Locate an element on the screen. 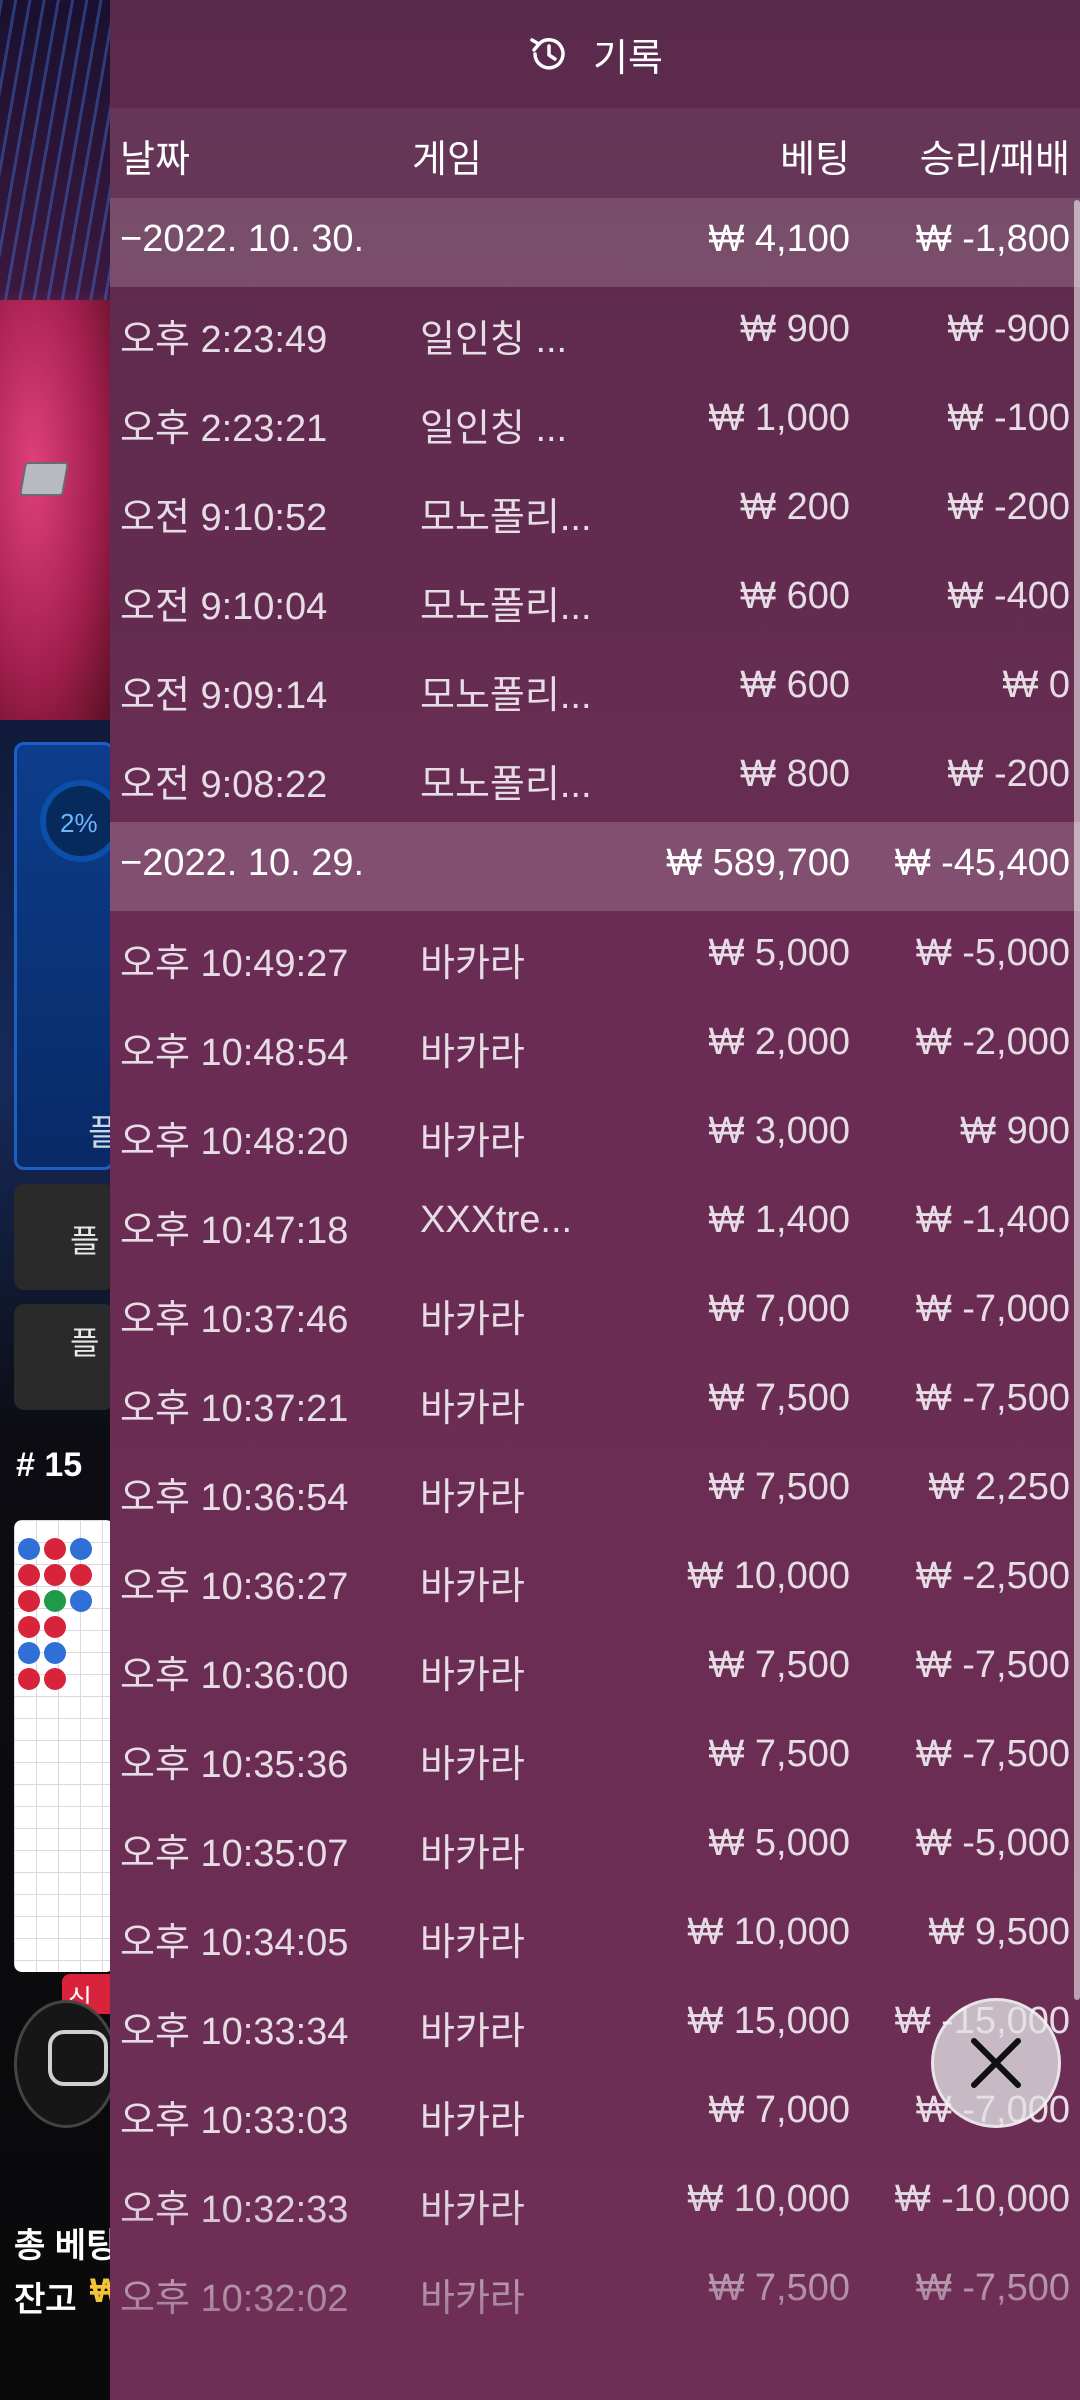  history-row: 오전 9:10:52 모노폴리... ₩ 200 ₩ -200 is located at coordinates (595, 510).